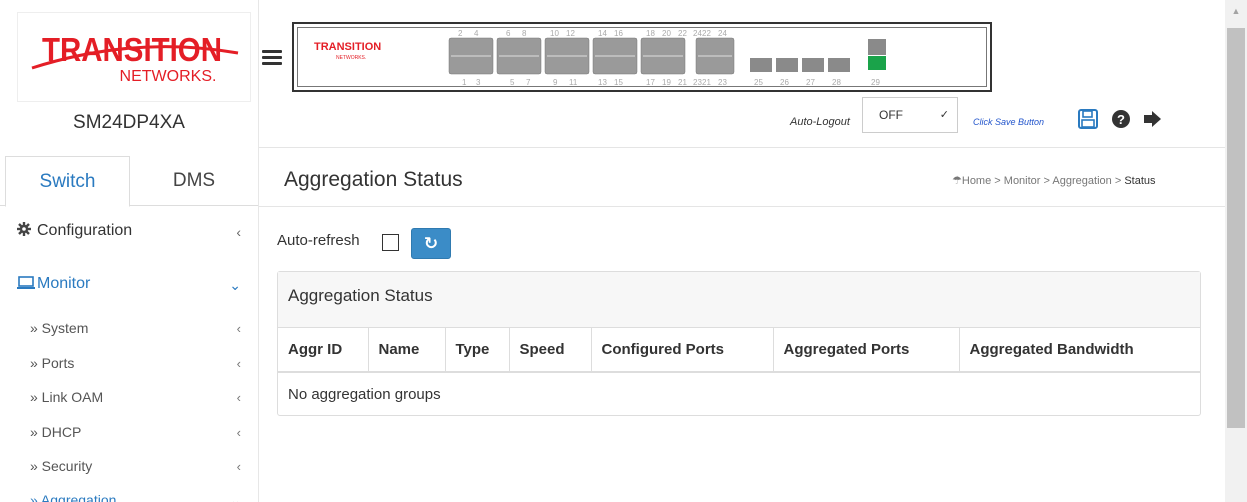  I want to click on column-header: Aggregated Bandwidth, so click(1079, 350).